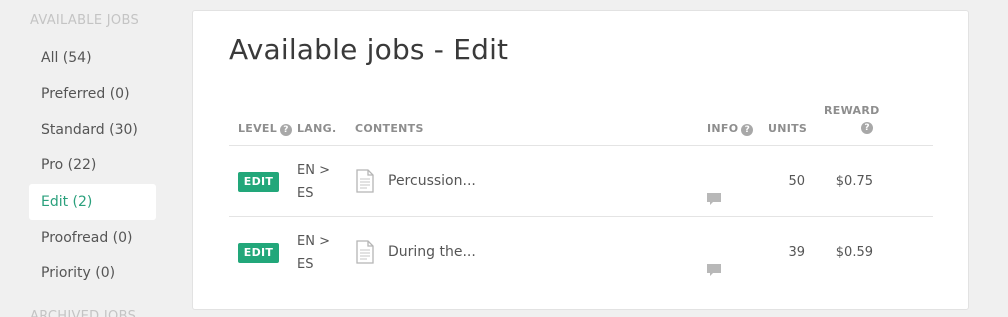 Image resolution: width=1008 pixels, height=317 pixels. What do you see at coordinates (92, 58) in the screenshot?
I see `sidebar-item-all: All (54)` at bounding box center [92, 58].